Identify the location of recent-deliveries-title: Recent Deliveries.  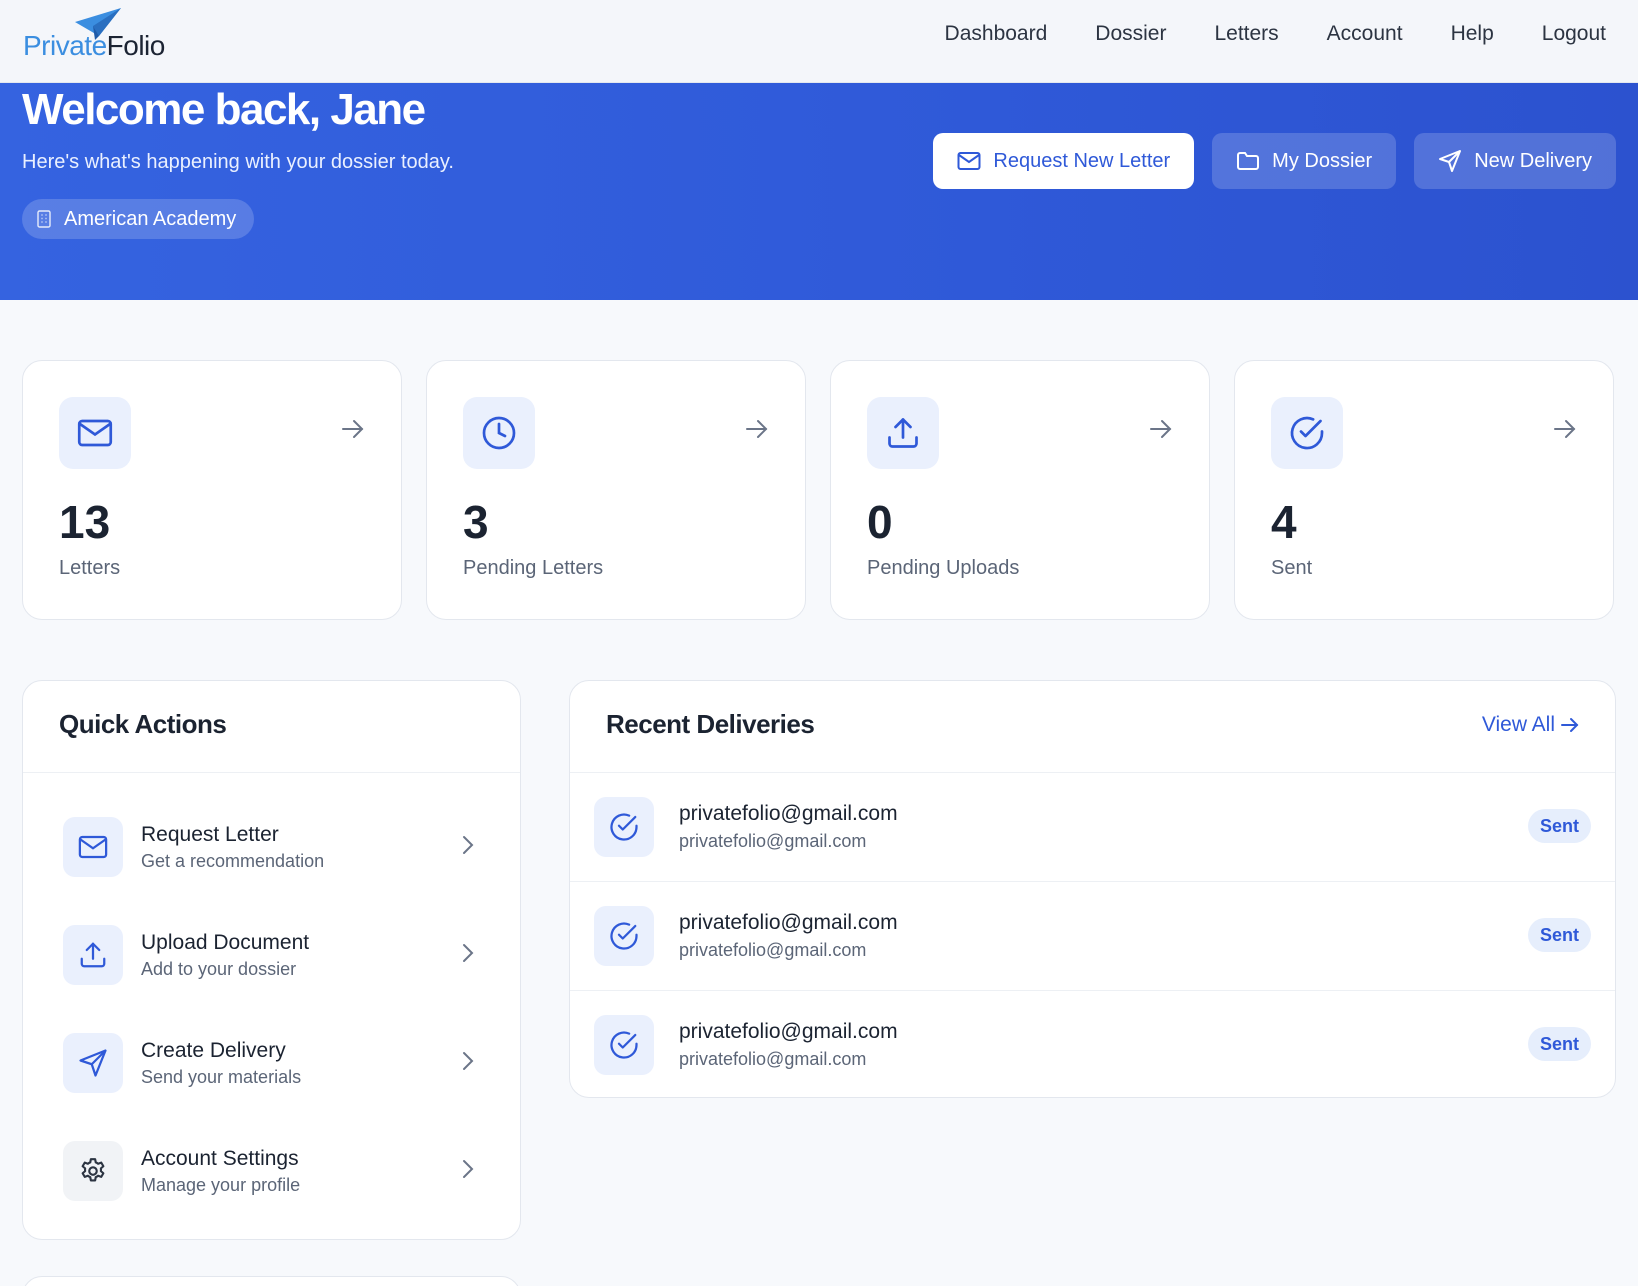
(710, 724).